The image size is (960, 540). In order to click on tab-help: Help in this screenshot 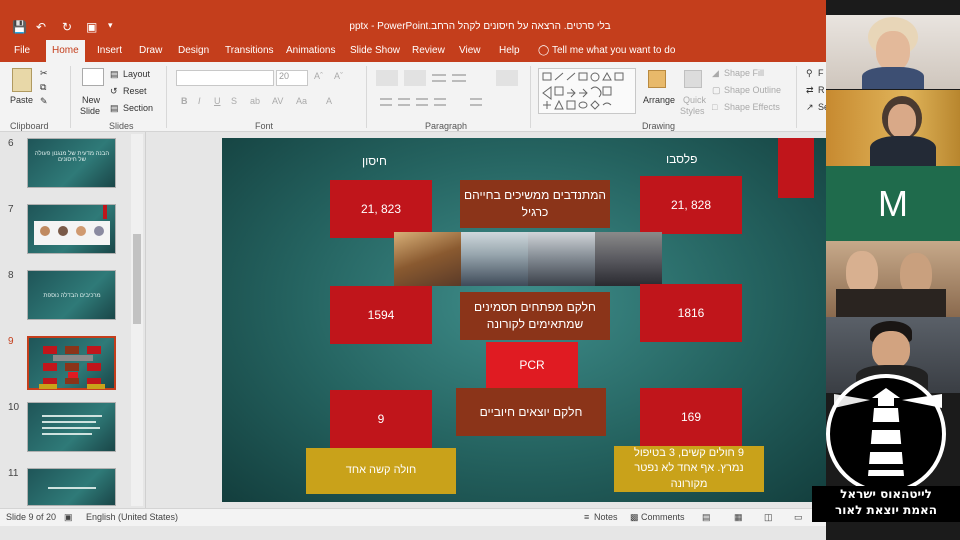, I will do `click(509, 51)`.